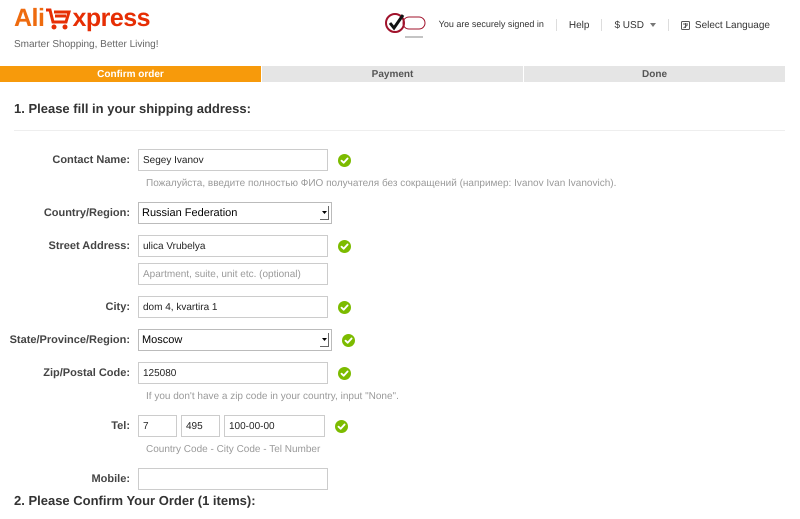  Describe the element at coordinates (157, 426) in the screenshot. I see `phone-input-field: 7` at that location.